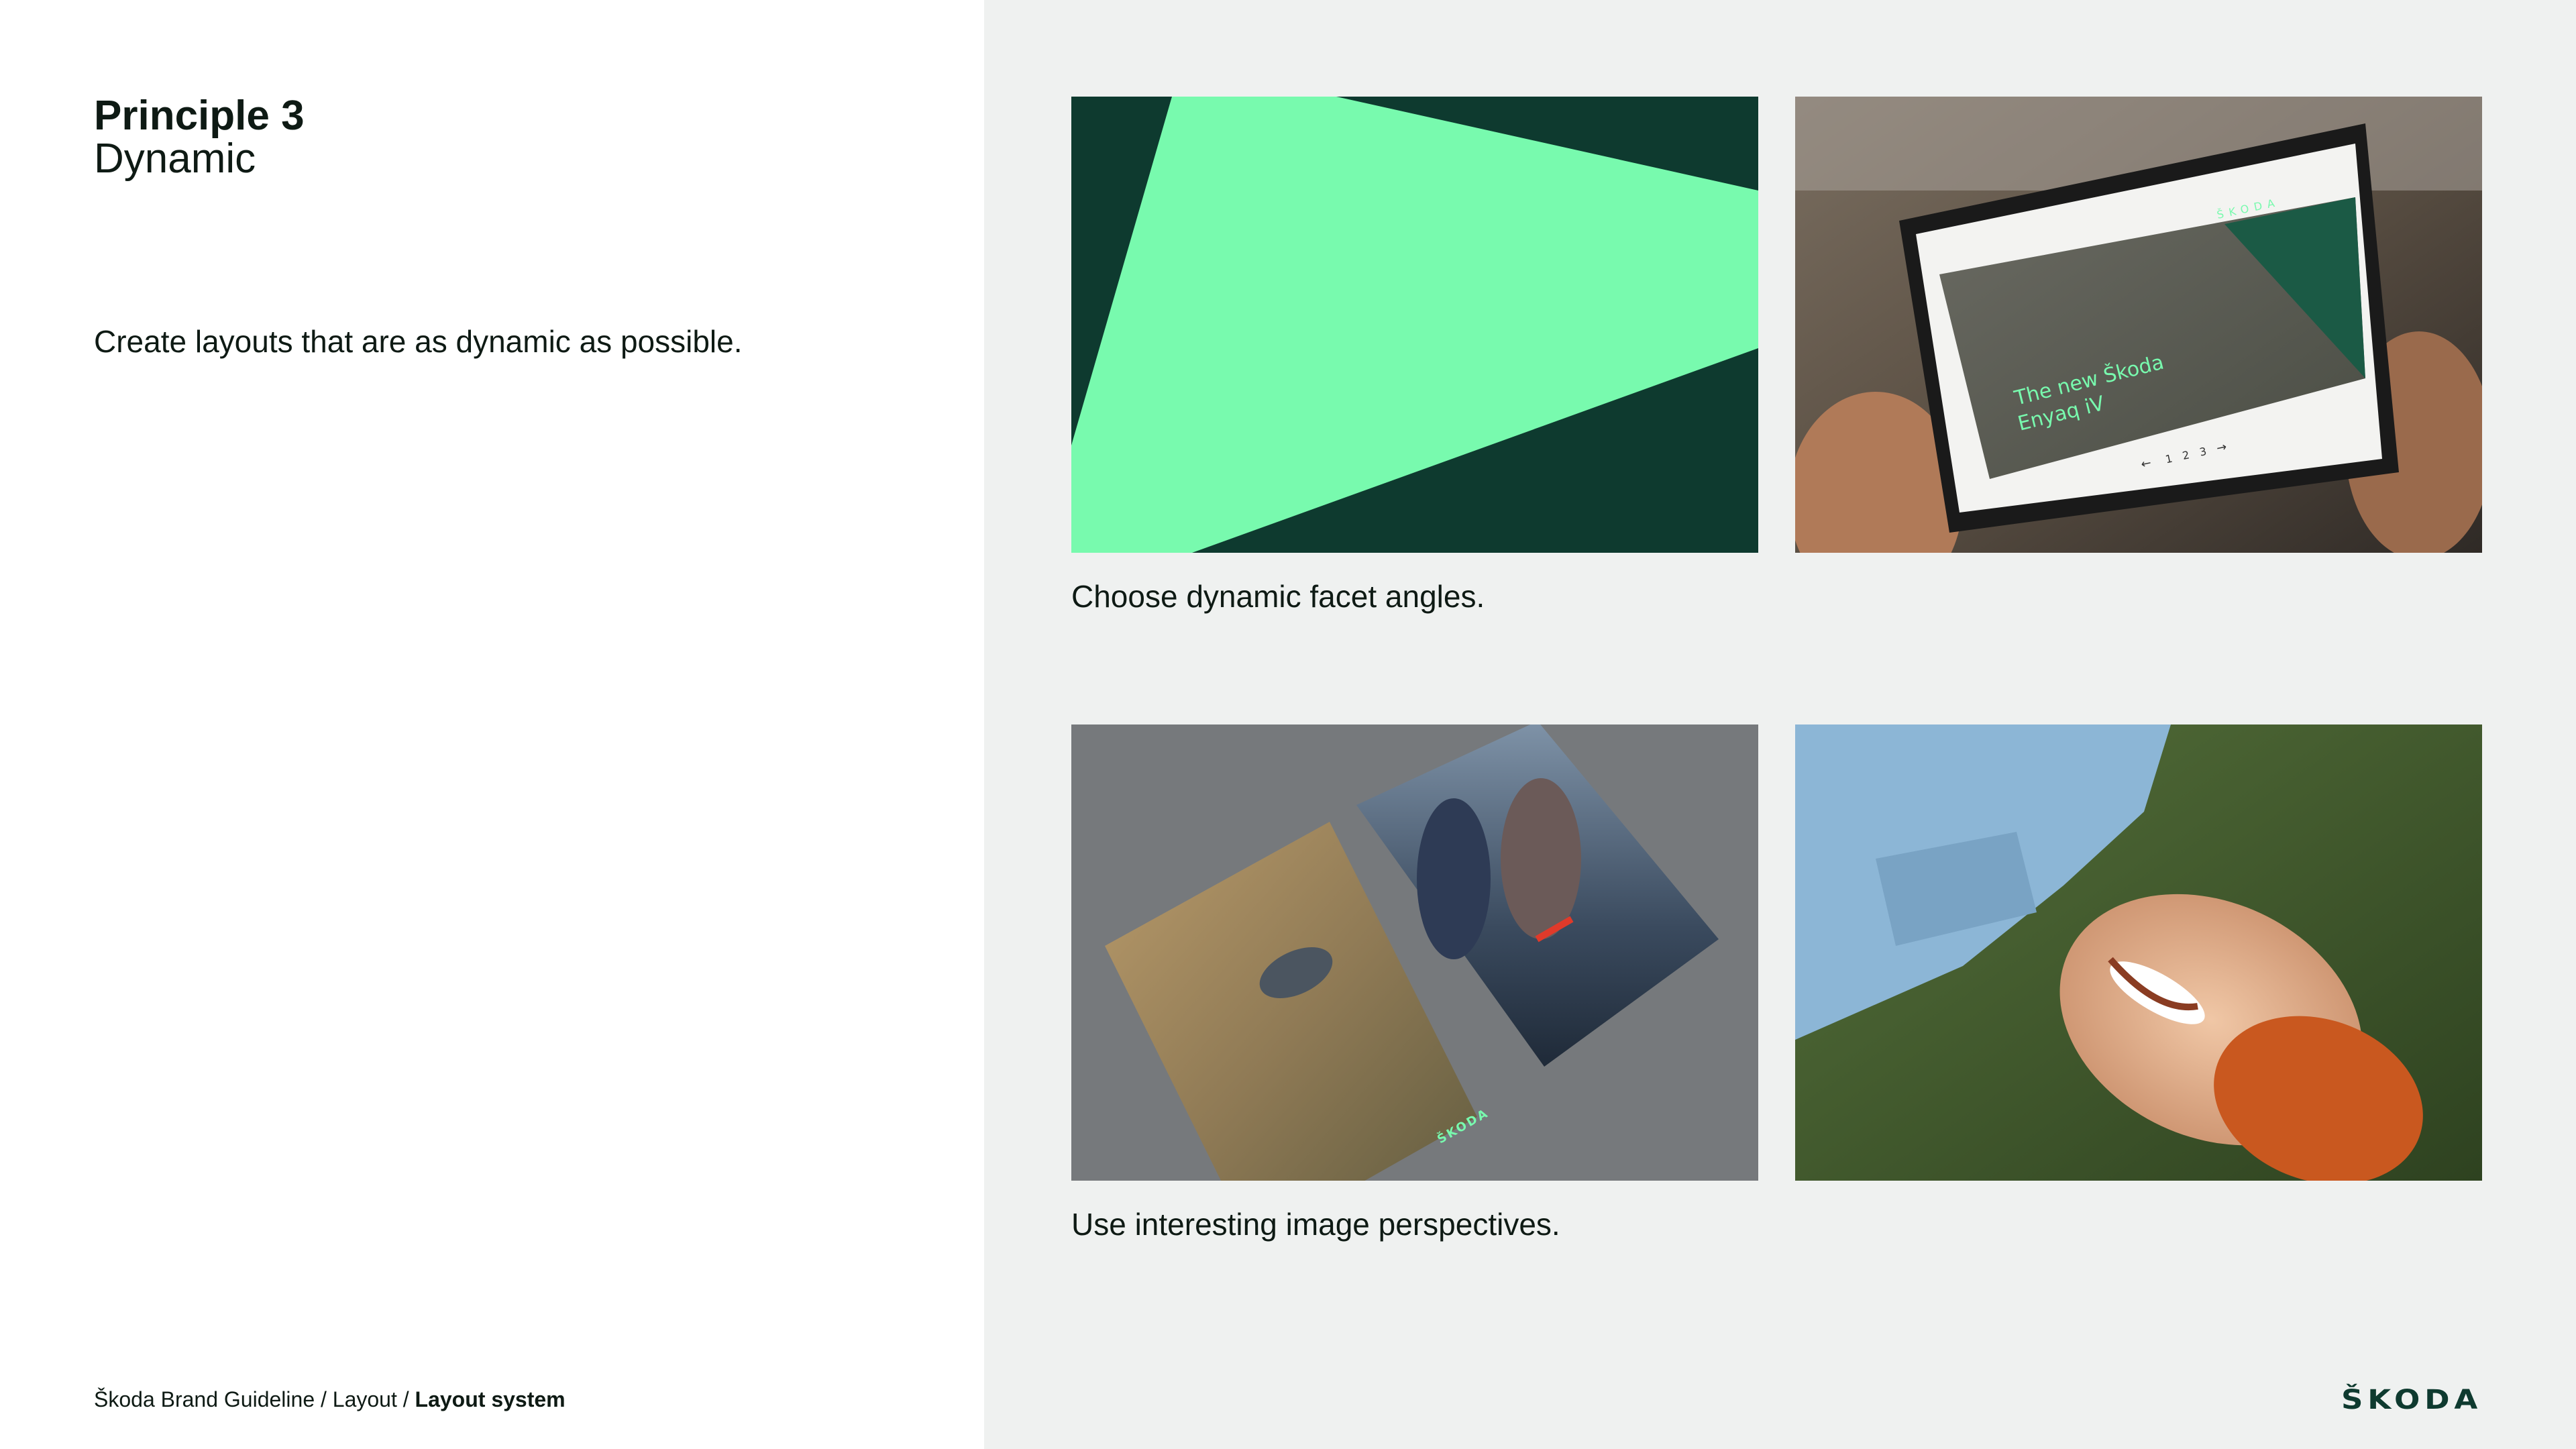 The image size is (2576, 1449). What do you see at coordinates (490, 1399) in the screenshot?
I see `breadcrumb-current: Layout system` at bounding box center [490, 1399].